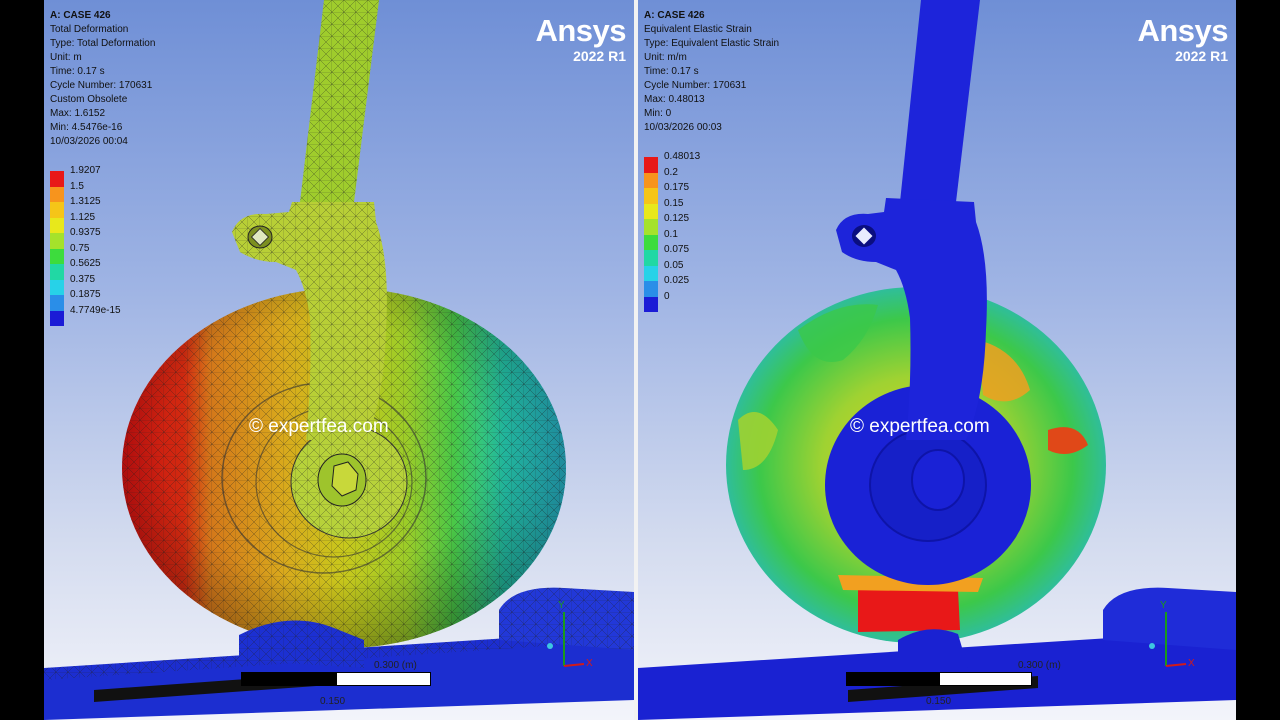 This screenshot has height=720, width=1280. I want to click on legend-label: 0.48013, so click(682, 156).